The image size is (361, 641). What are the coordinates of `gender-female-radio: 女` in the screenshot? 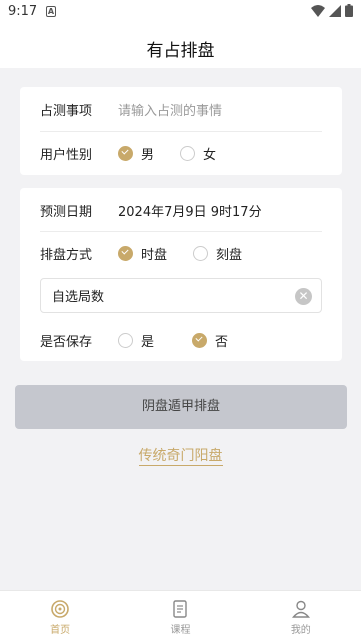 It's located at (198, 153).